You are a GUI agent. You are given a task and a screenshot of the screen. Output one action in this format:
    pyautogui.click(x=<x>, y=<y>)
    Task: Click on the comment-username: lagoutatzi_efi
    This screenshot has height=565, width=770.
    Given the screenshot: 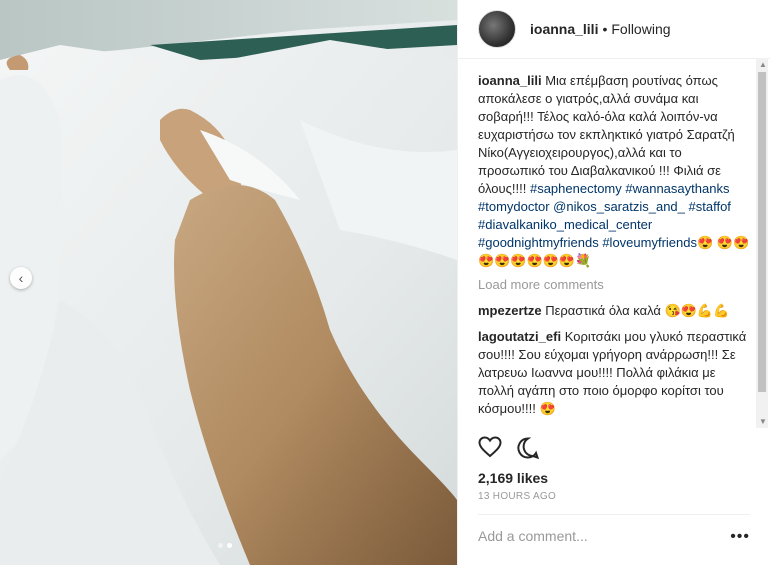 What is the action you would take?
    pyautogui.click(x=519, y=336)
    